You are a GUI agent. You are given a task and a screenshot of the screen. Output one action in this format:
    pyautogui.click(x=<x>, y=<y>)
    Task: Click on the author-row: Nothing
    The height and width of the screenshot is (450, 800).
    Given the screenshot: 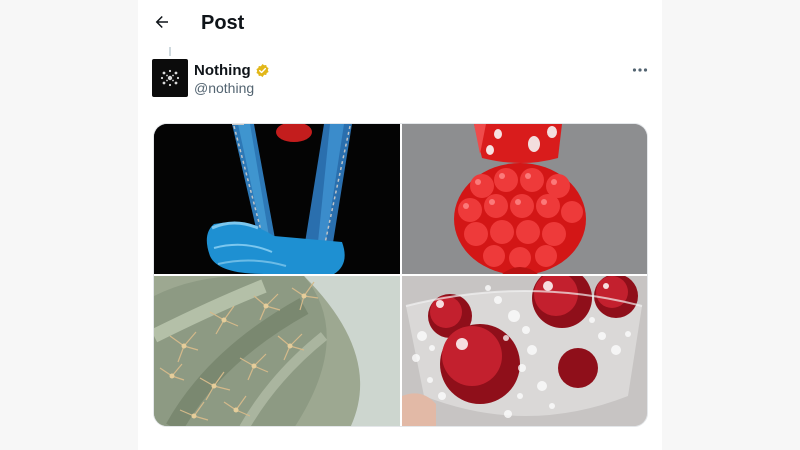 What is the action you would take?
    pyautogui.click(x=232, y=70)
    